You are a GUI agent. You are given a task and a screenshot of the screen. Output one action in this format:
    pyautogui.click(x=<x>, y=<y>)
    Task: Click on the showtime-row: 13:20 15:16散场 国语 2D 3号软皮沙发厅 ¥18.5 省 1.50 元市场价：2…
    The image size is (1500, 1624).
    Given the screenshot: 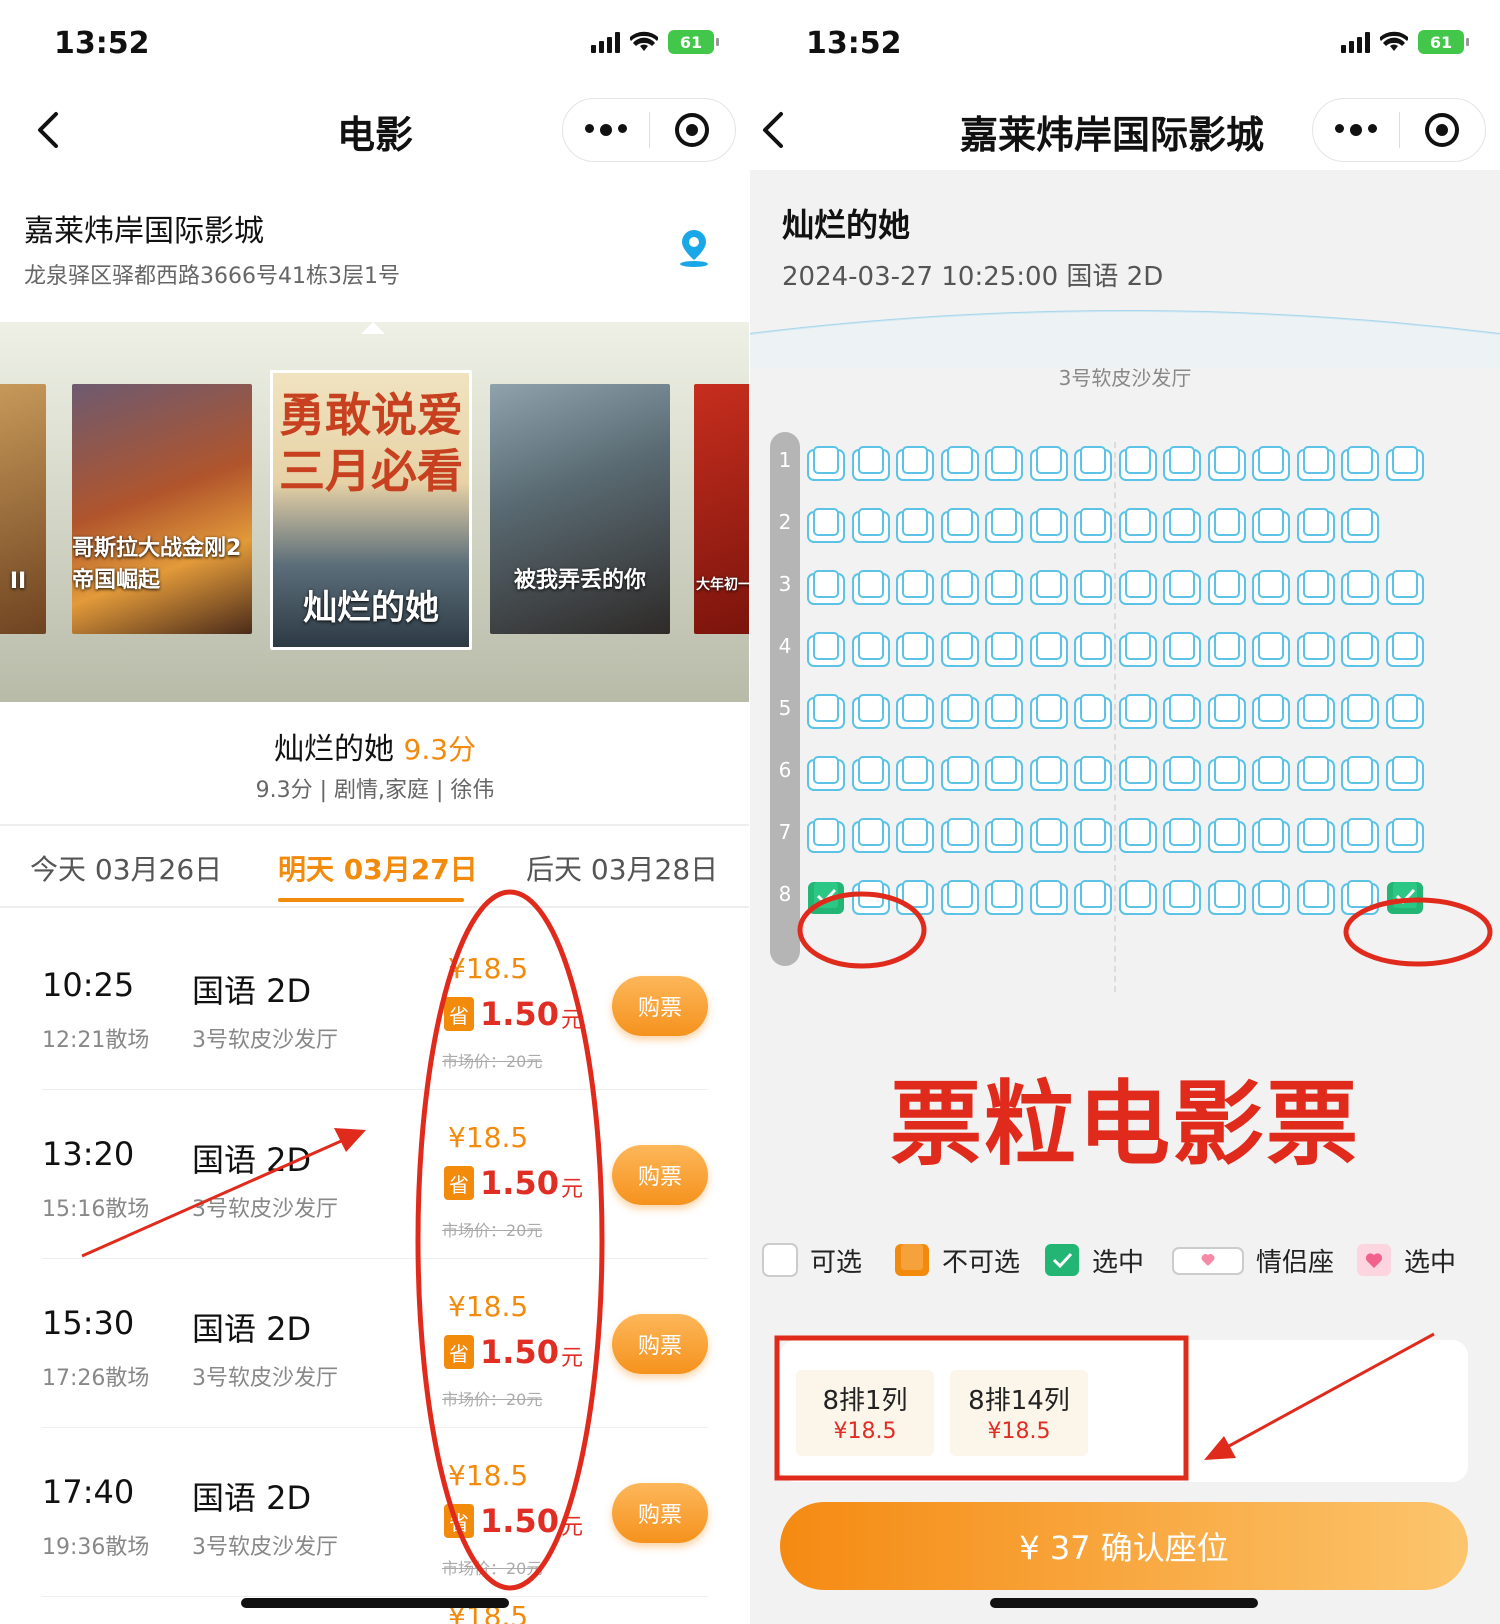 What is the action you would take?
    pyautogui.click(x=375, y=1175)
    